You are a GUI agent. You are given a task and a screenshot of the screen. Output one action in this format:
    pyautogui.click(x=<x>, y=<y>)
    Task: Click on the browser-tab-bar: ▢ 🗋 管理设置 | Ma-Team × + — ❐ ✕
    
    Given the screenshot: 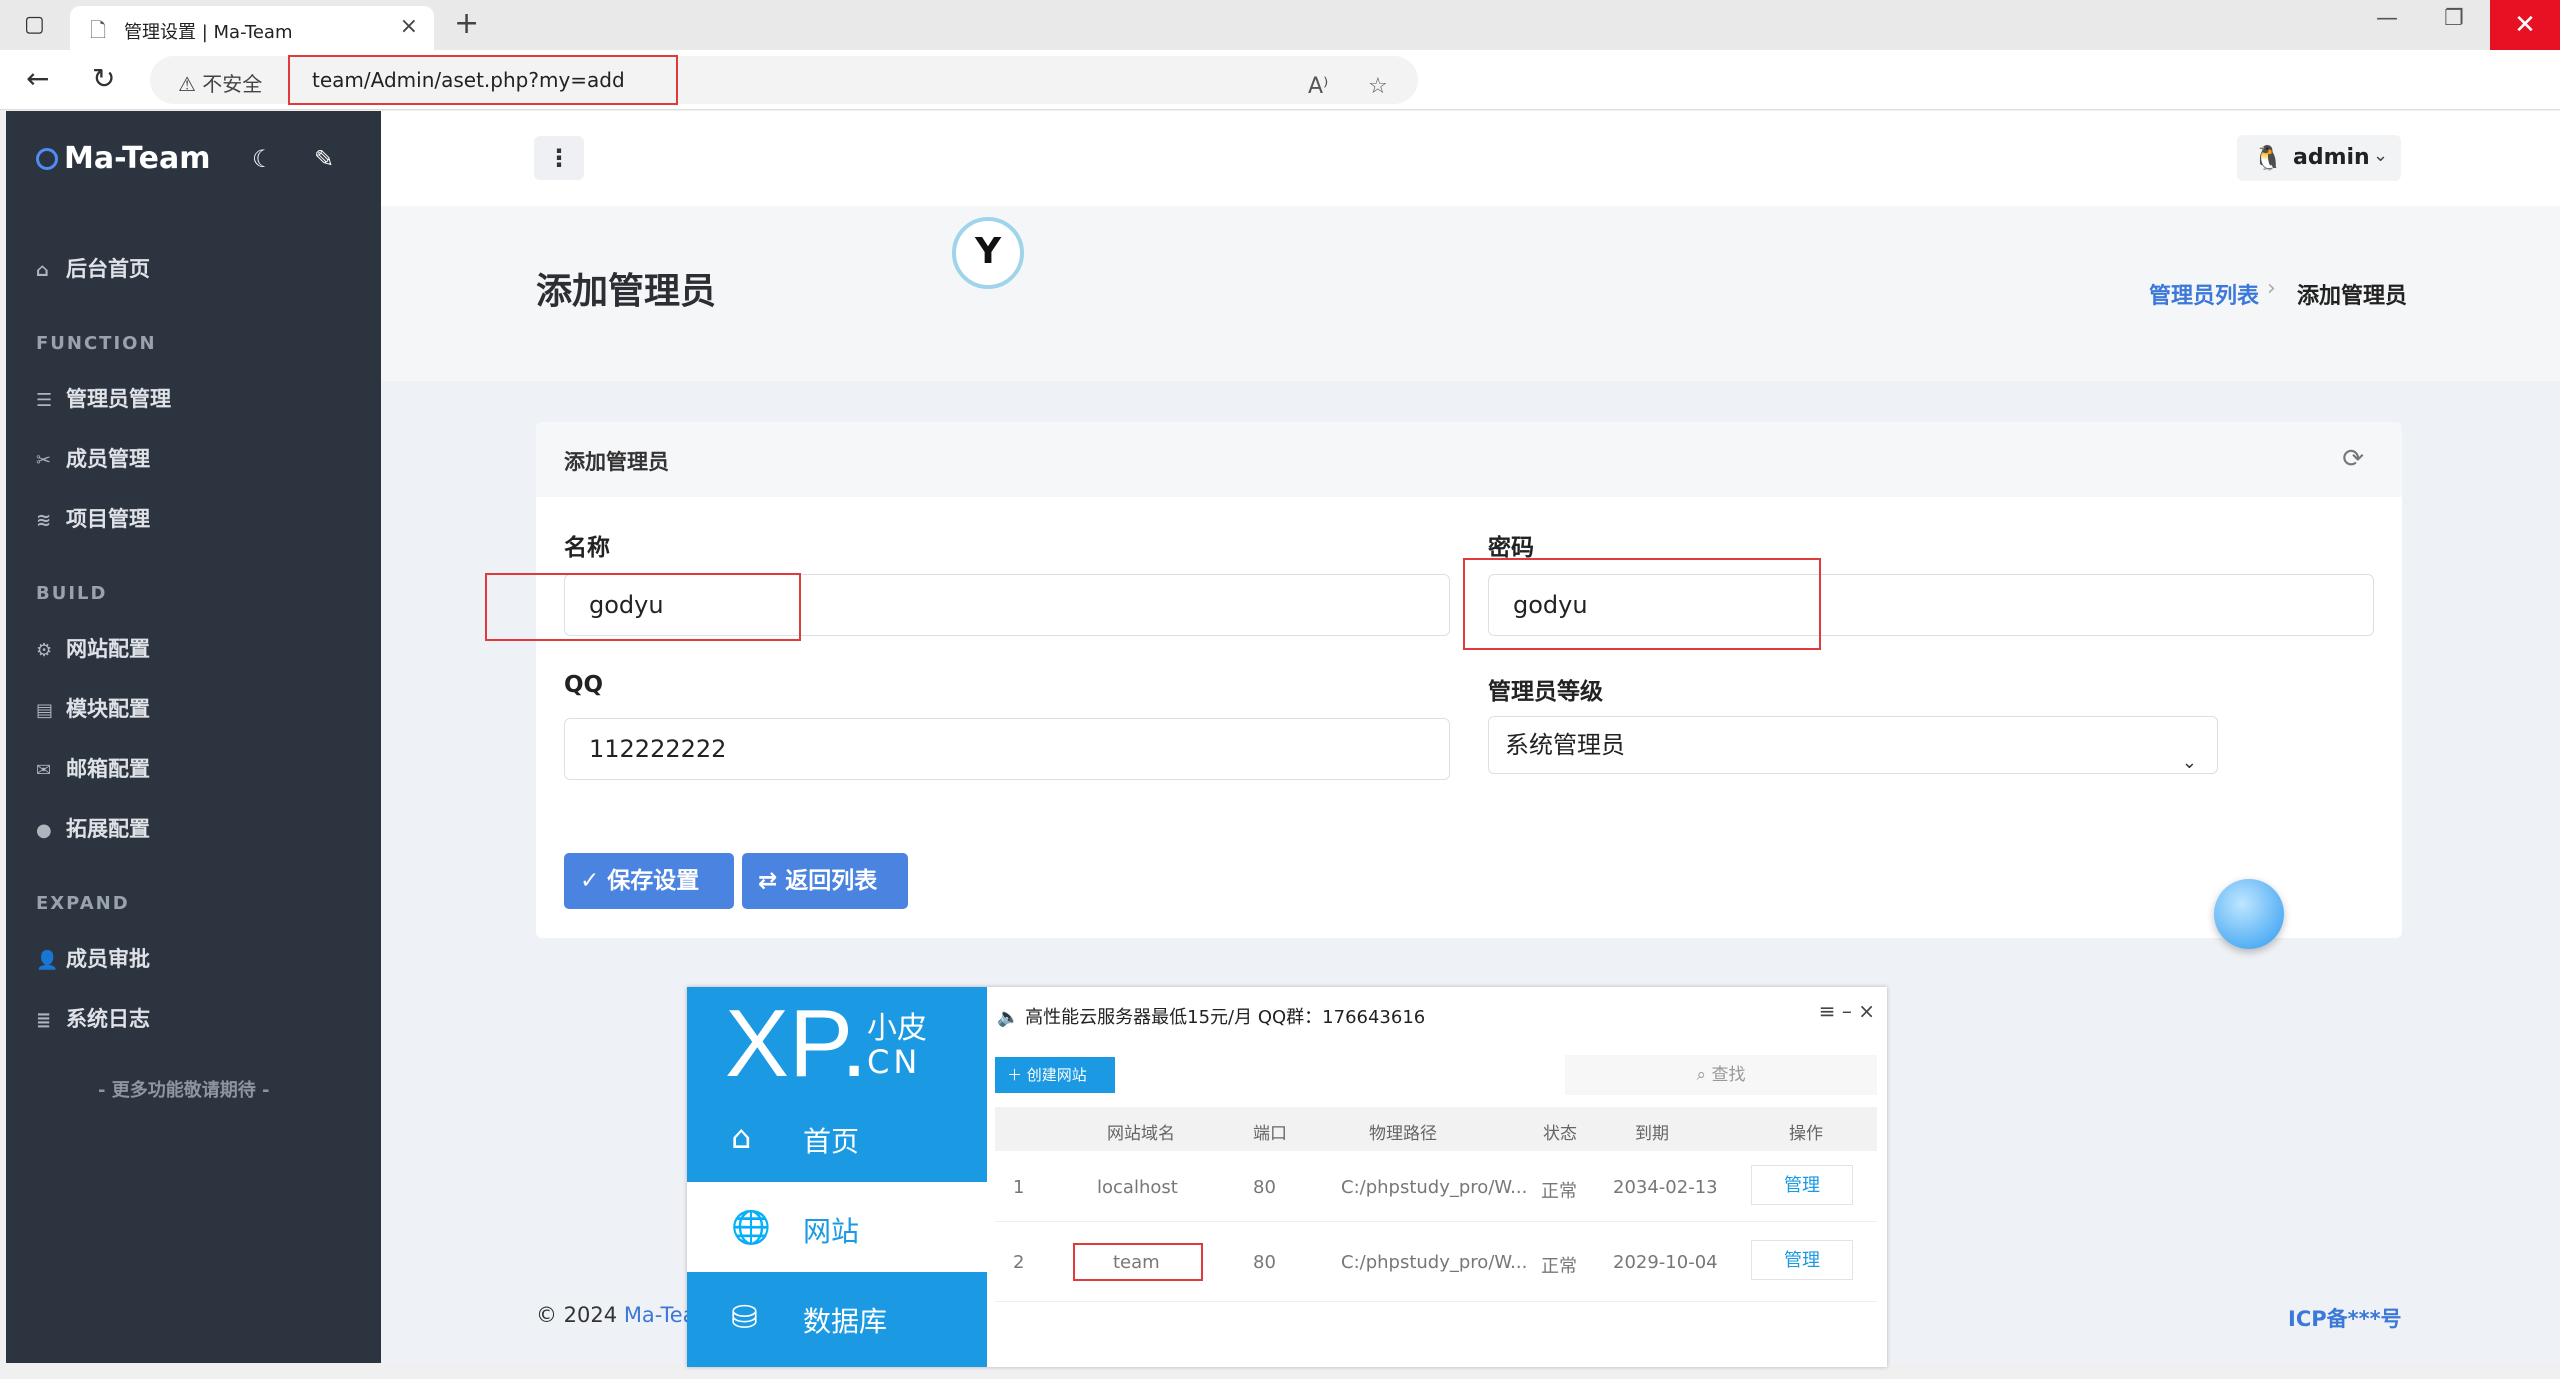 What is the action you would take?
    pyautogui.click(x=1280, y=25)
    